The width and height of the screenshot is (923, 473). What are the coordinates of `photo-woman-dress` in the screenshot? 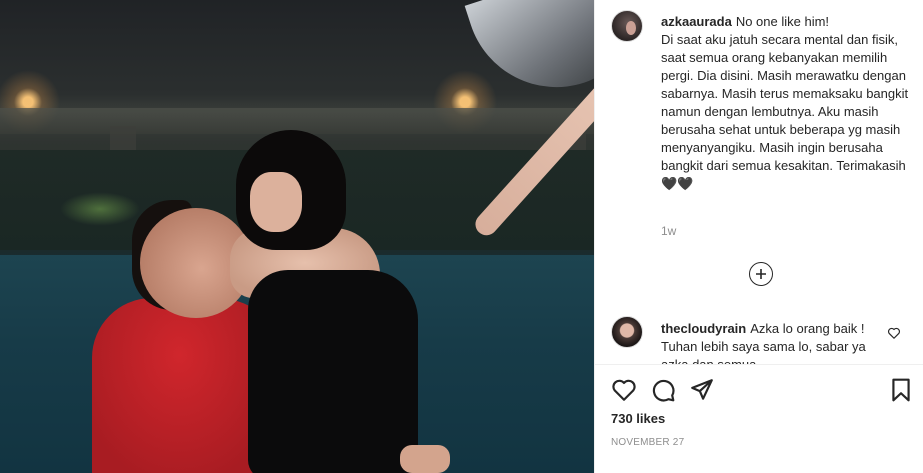 It's located at (333, 371).